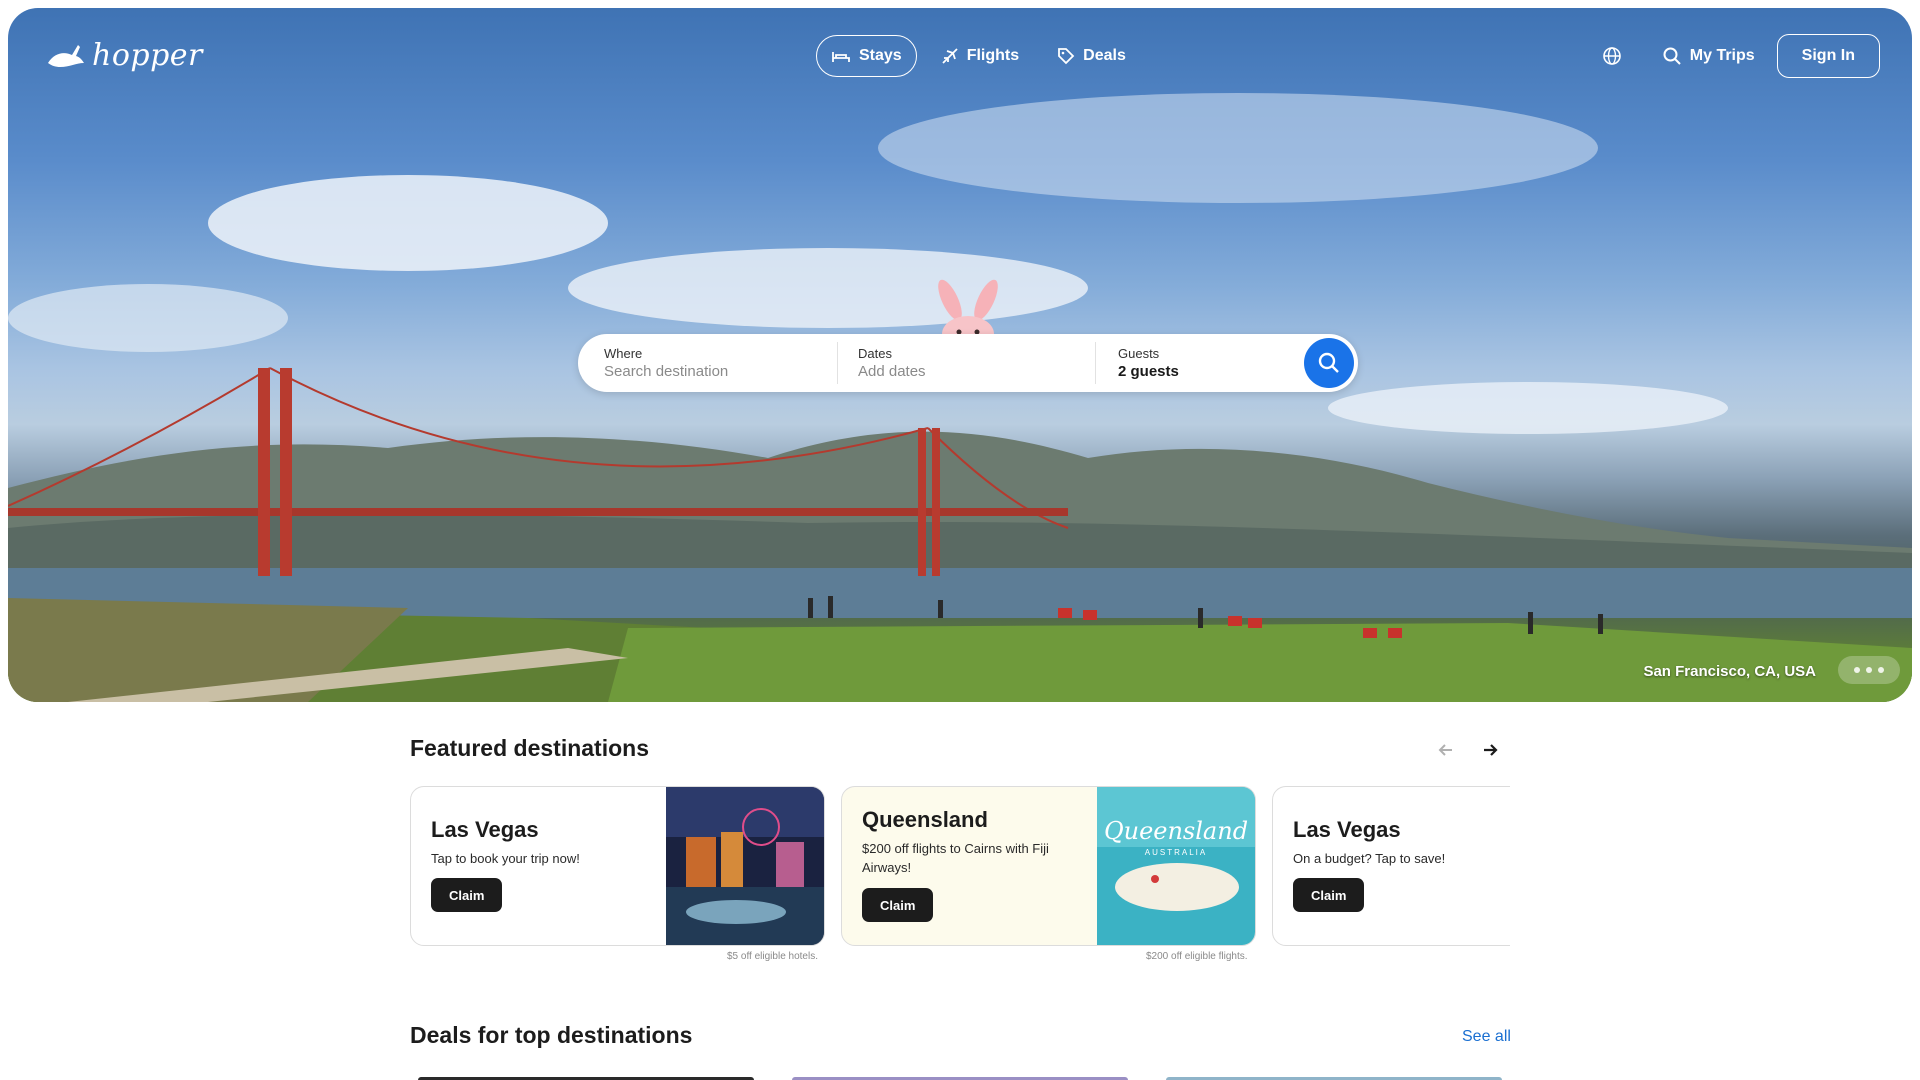 The image size is (1920, 1080). Describe the element at coordinates (66, 55) in the screenshot. I see `bunny-logo-icon` at that location.